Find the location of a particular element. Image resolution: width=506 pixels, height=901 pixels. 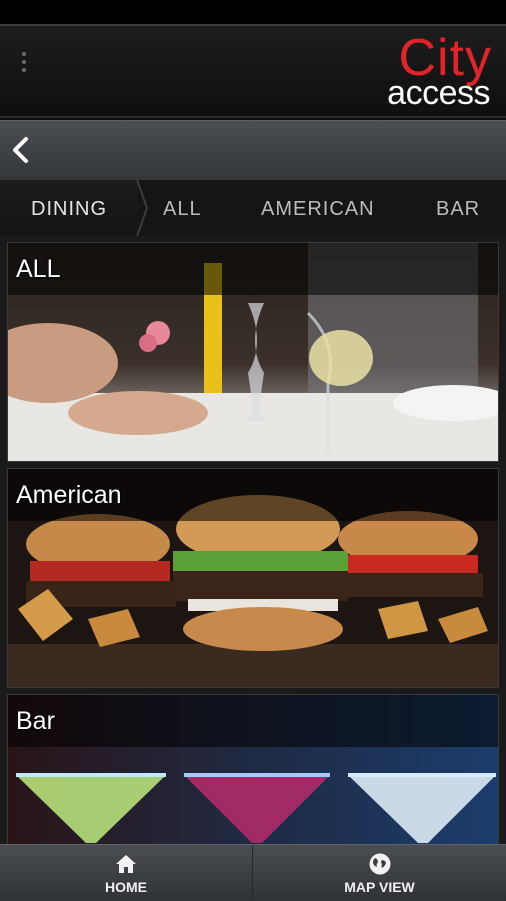

tab-bar: BAR is located at coordinates (458, 208).